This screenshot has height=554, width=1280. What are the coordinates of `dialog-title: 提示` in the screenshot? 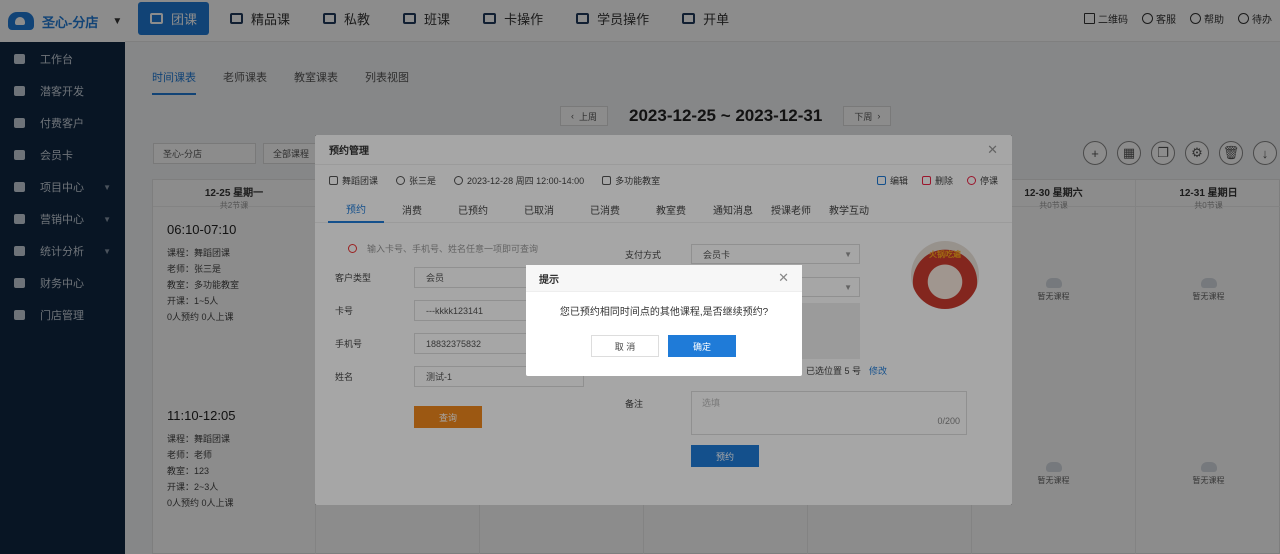 It's located at (549, 280).